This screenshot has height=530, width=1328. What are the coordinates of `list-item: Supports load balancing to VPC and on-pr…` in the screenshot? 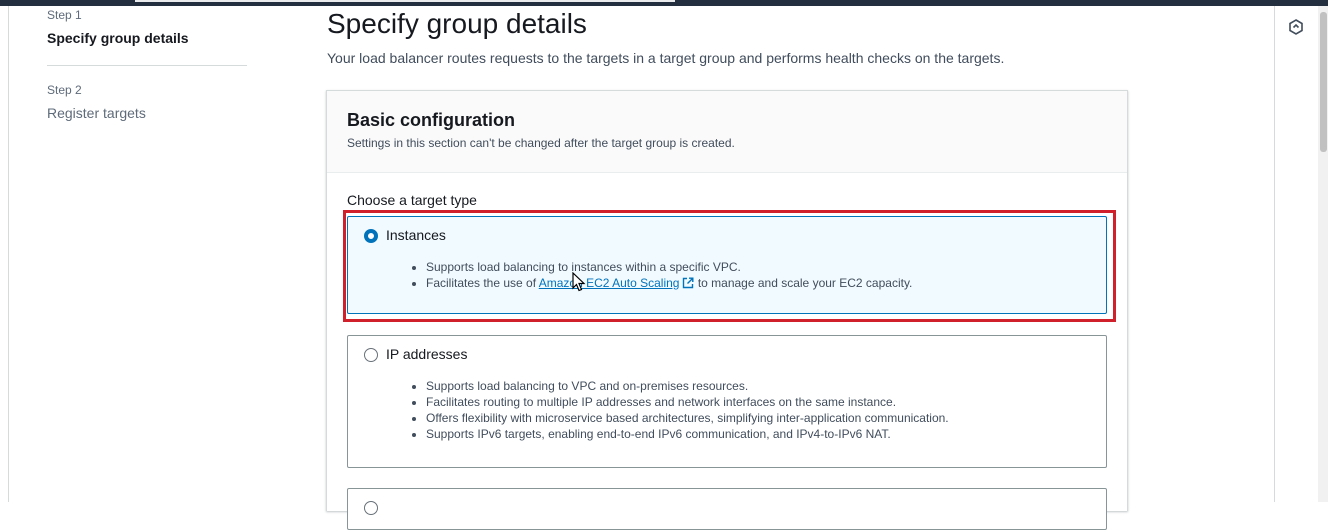 It's located at (687, 386).